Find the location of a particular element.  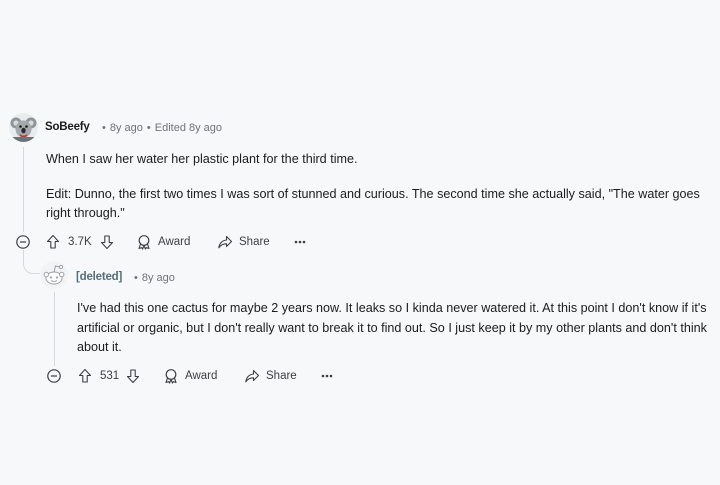

koala-avatar-icon is located at coordinates (23, 127).